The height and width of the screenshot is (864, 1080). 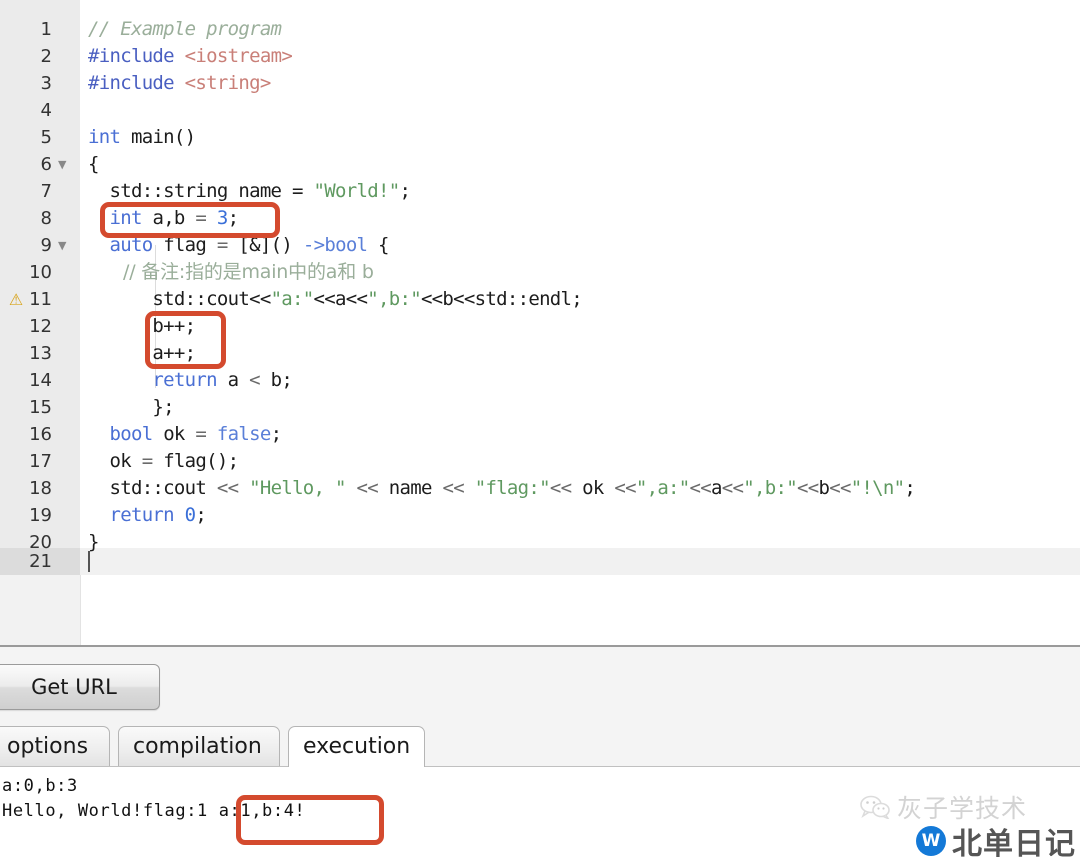 What do you see at coordinates (185, 434) in the screenshot?
I see `code-line-16: bool ok = false;` at bounding box center [185, 434].